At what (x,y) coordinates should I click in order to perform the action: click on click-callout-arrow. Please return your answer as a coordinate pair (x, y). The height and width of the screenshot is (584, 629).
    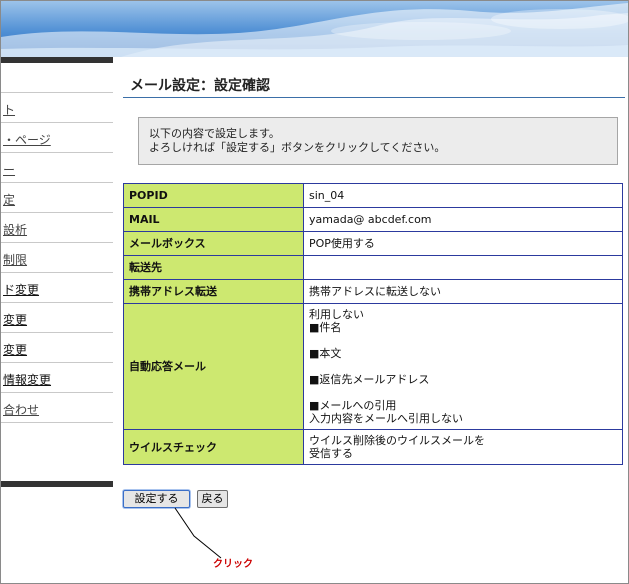
    Looking at the image, I should click on (198, 533).